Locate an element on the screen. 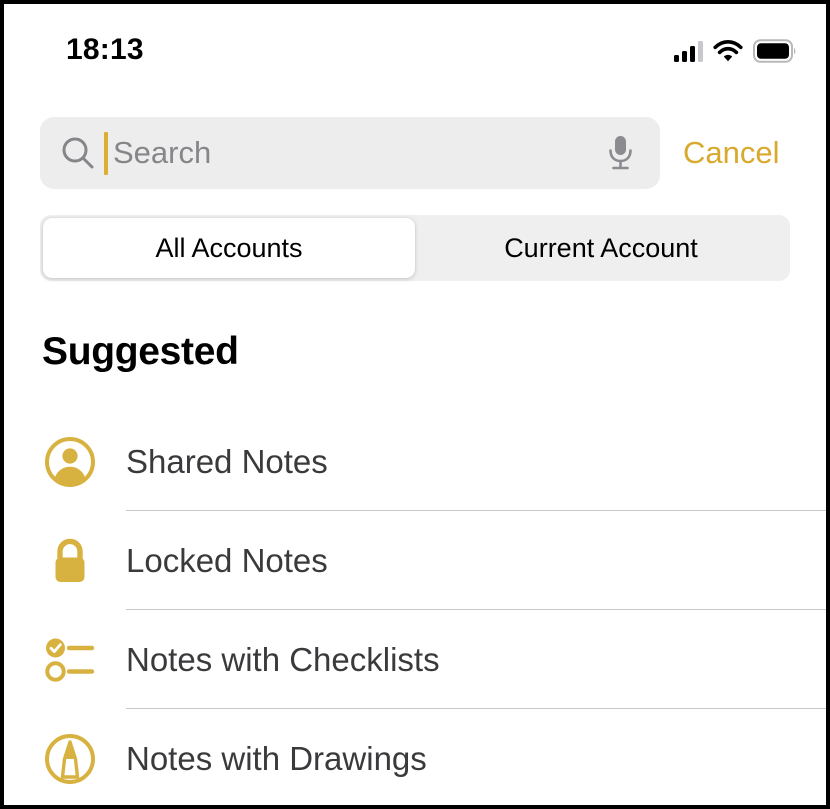  account-scope-bar: All Accounts Current Account is located at coordinates (415, 248).